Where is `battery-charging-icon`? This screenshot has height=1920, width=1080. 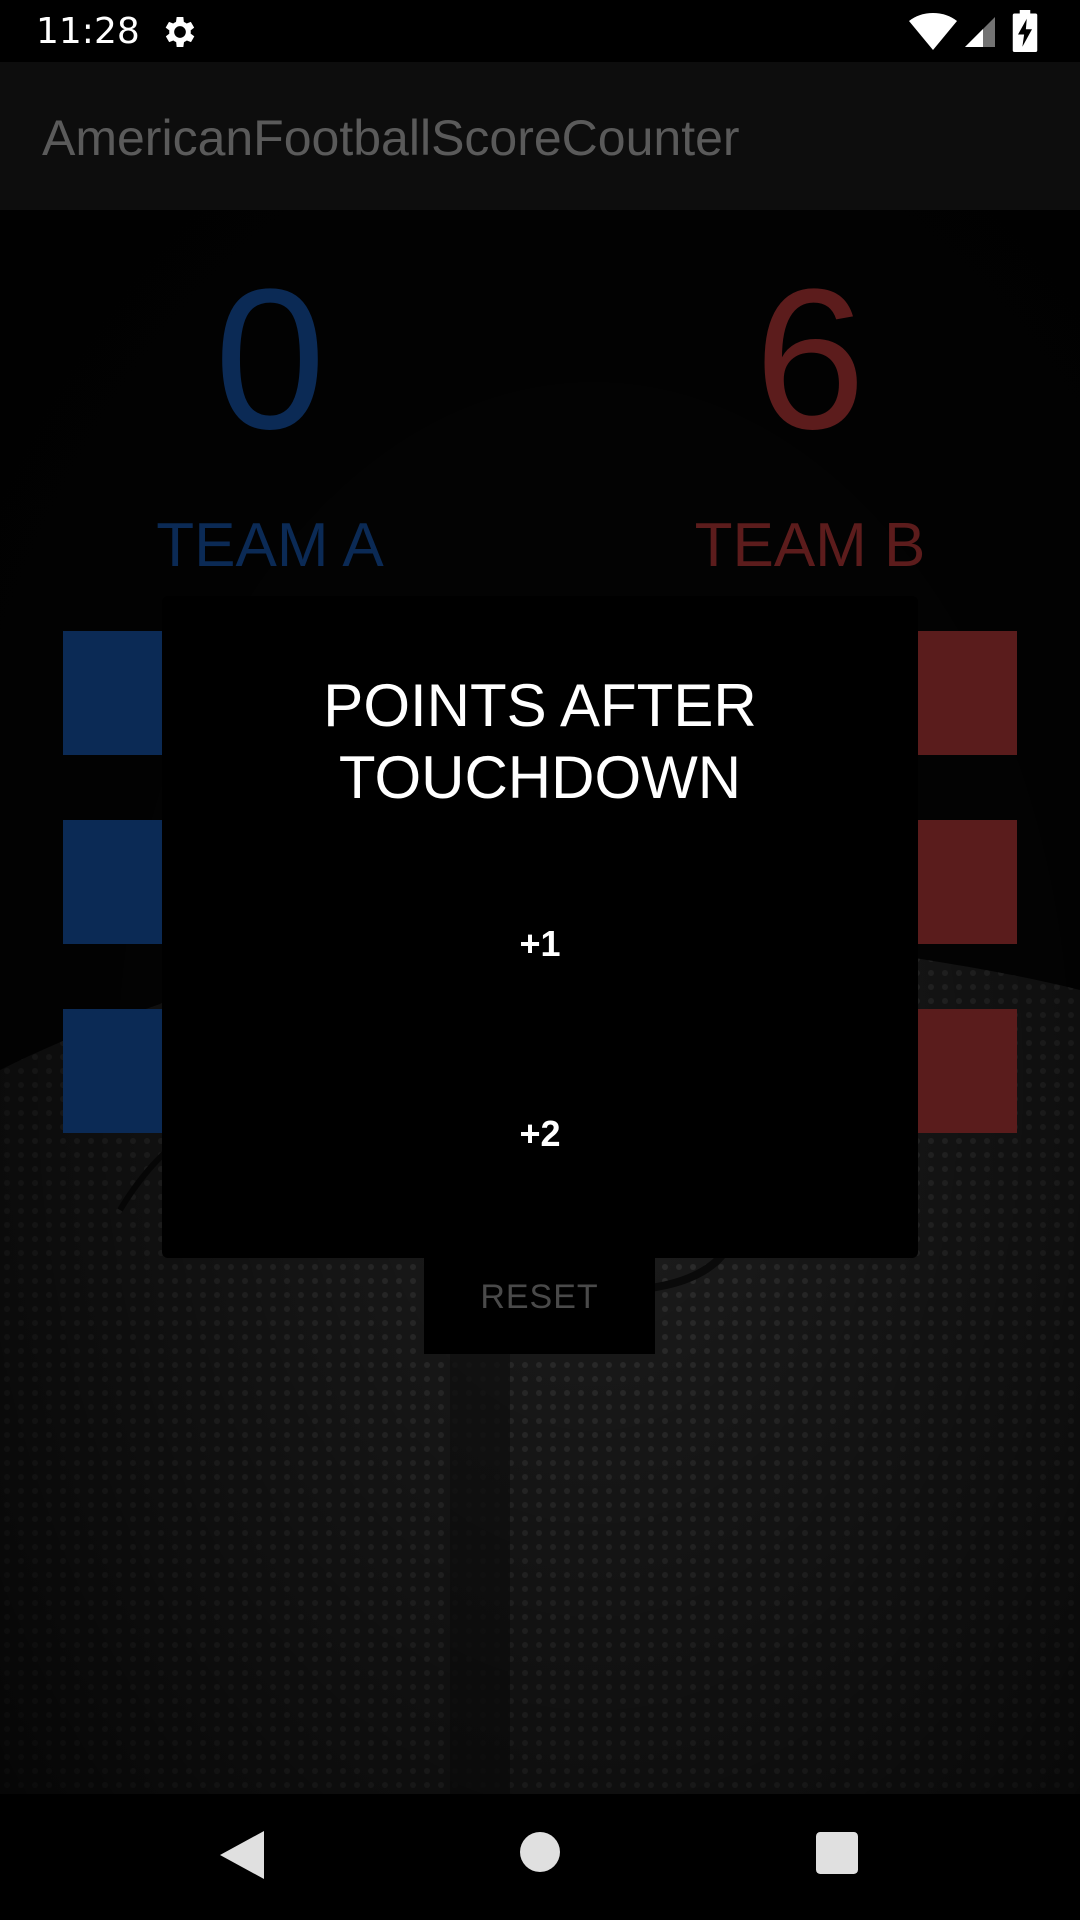
battery-charging-icon is located at coordinates (1025, 31).